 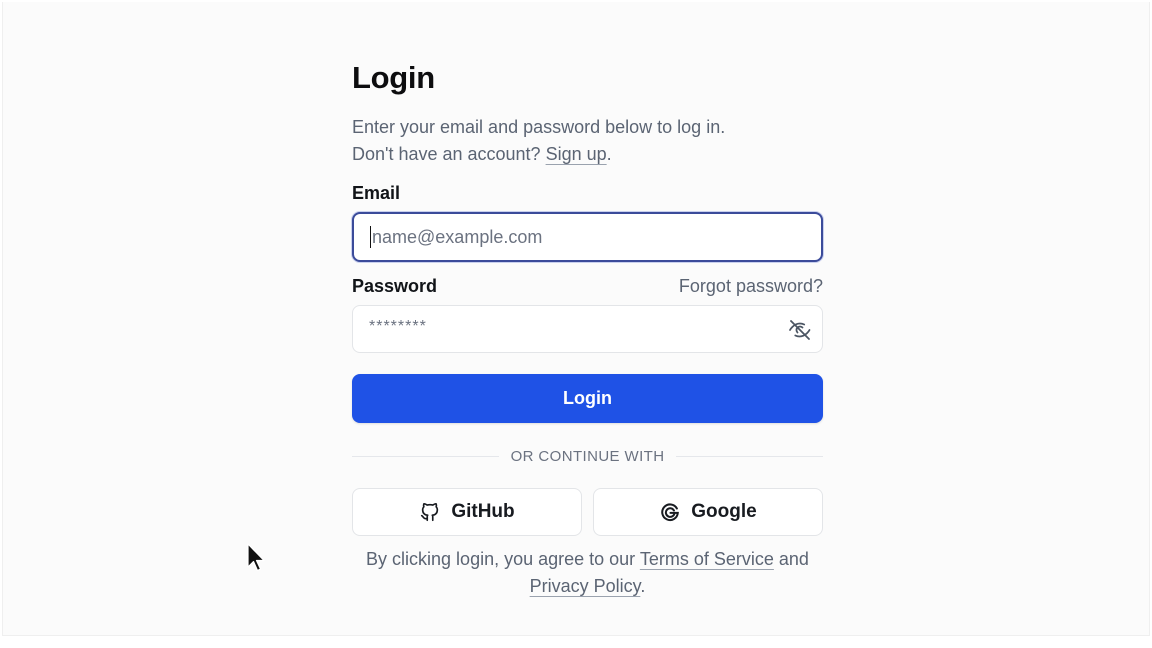 What do you see at coordinates (449, 154) in the screenshot?
I see `signup-prompt: Don't have an account?` at bounding box center [449, 154].